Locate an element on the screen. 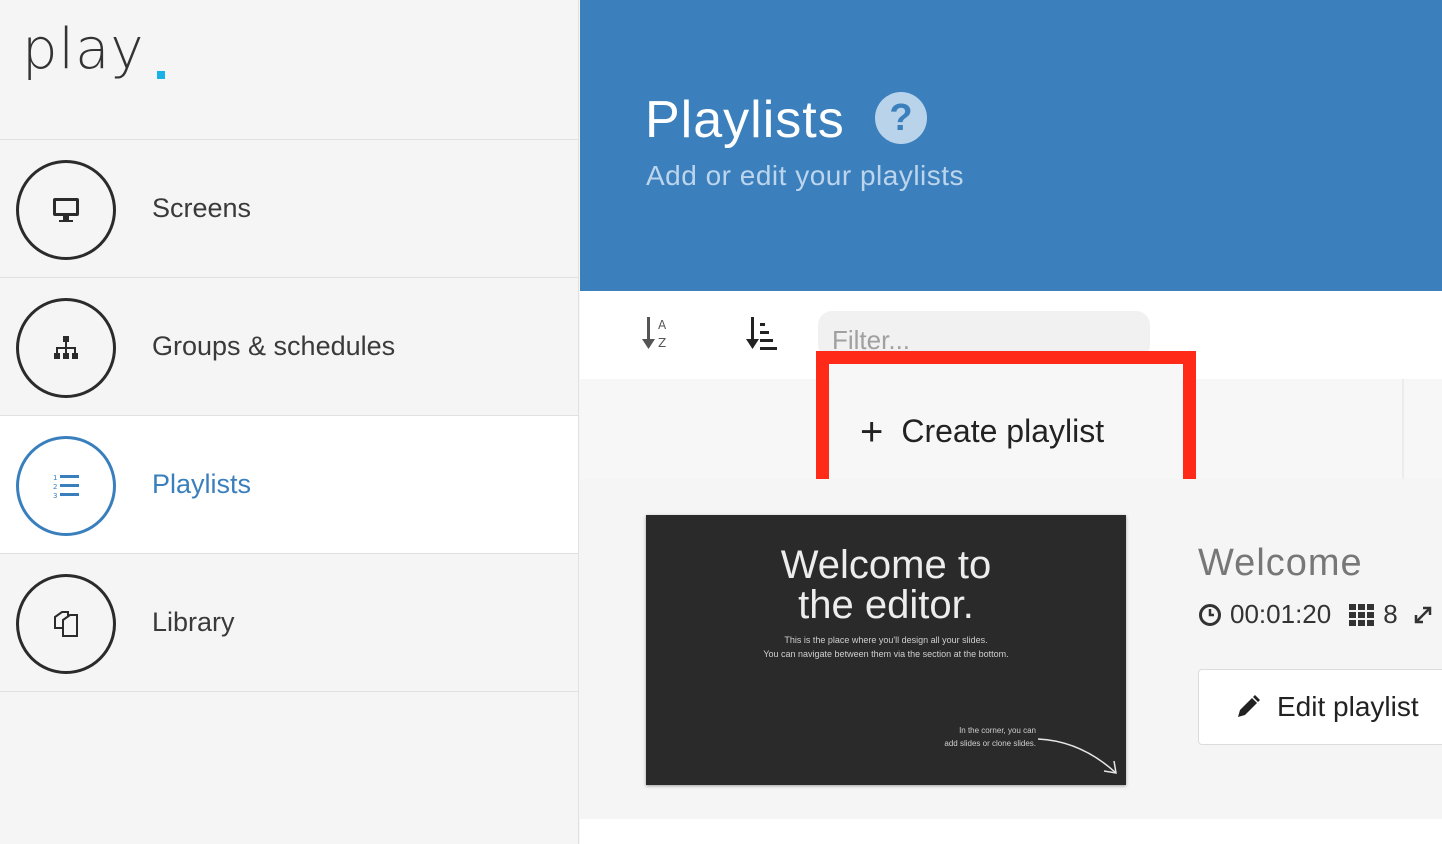 This screenshot has width=1442, height=844. thumbnail-title: Welcome to the editor. is located at coordinates (886, 585).